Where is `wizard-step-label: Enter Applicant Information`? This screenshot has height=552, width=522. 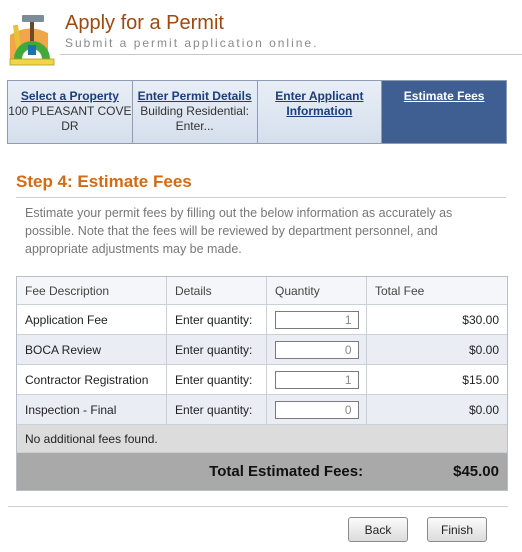
wizard-step-label: Enter Applicant Information is located at coordinates (320, 104).